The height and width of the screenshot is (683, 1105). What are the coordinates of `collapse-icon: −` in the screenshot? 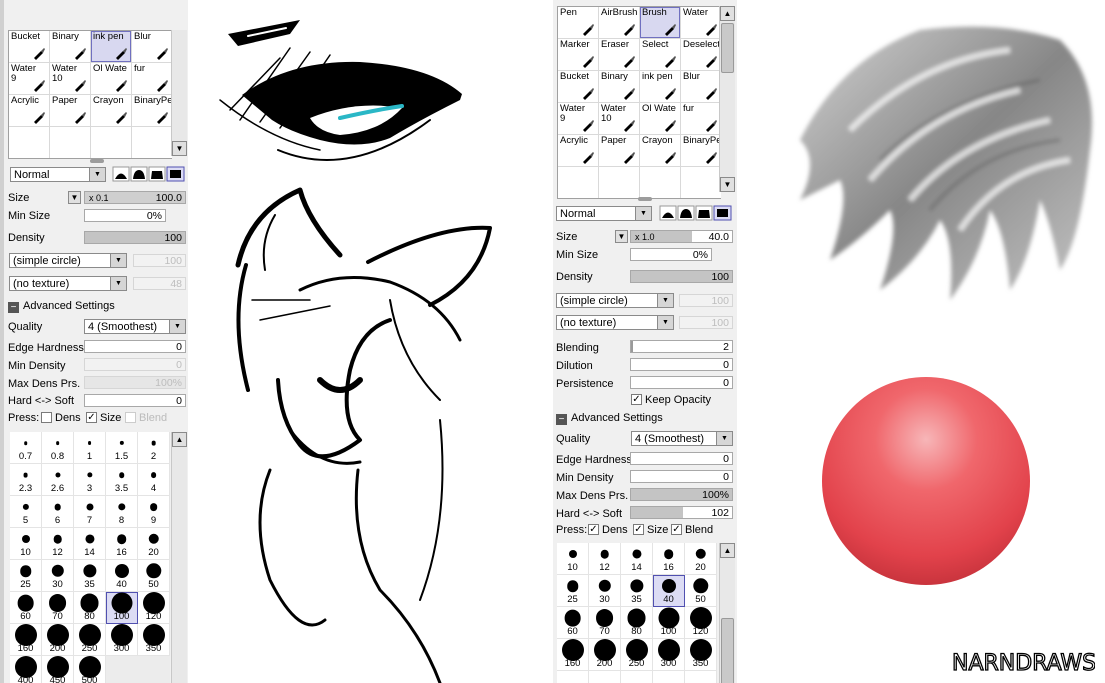 It's located at (13, 307).